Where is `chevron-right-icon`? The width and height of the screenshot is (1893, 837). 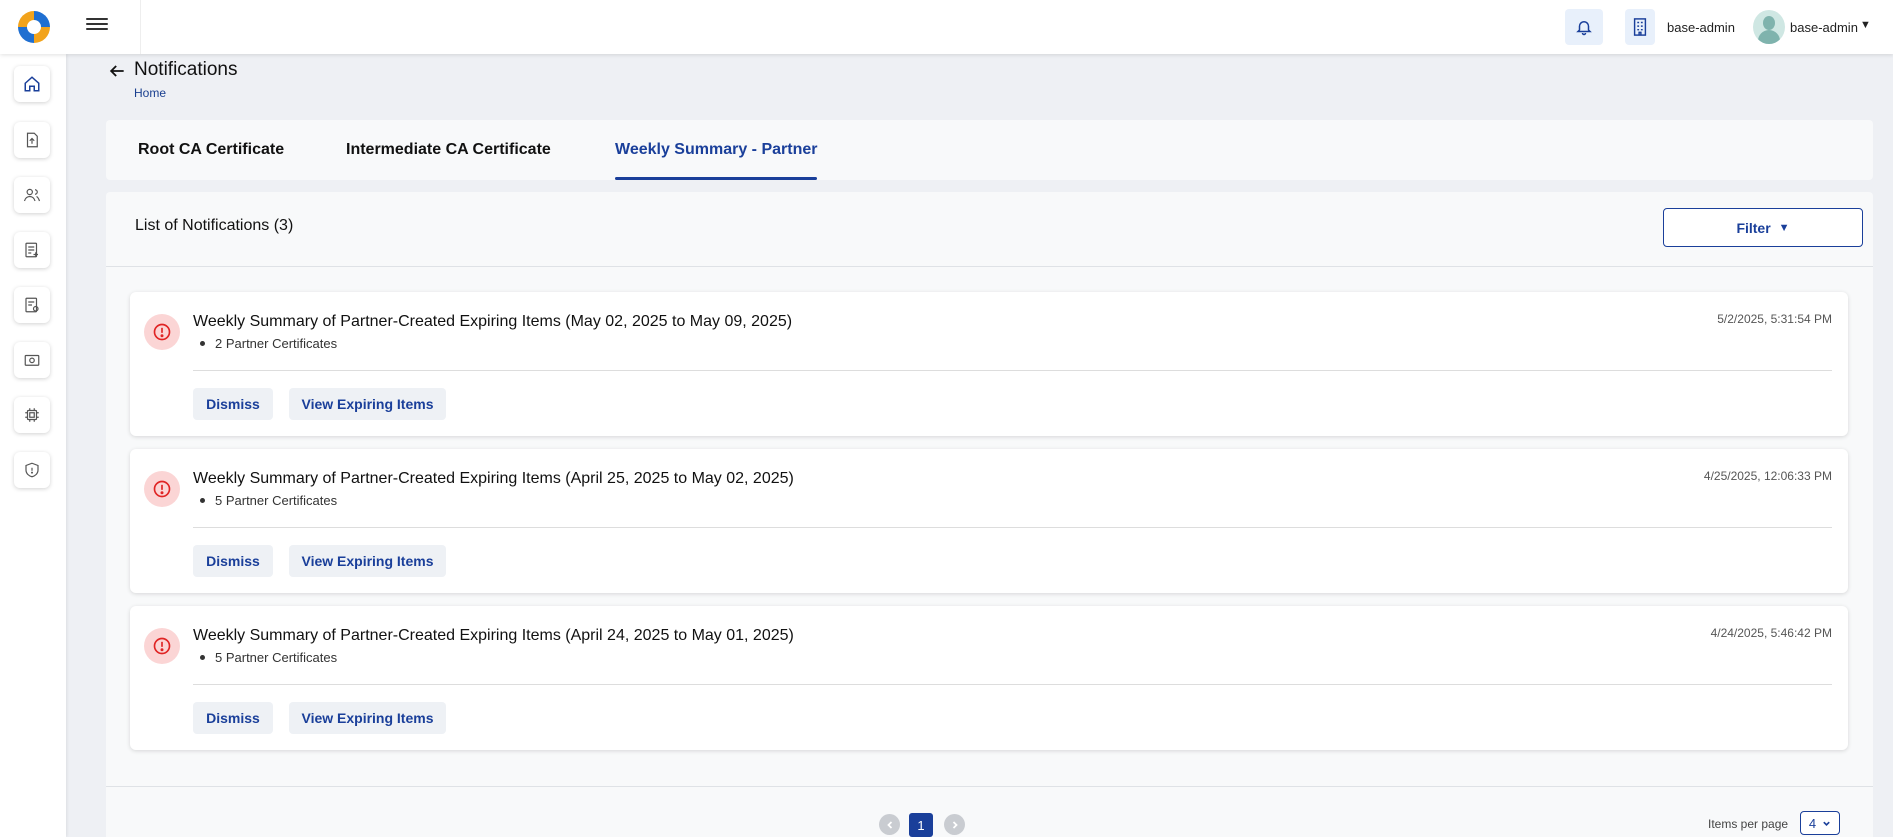
chevron-right-icon is located at coordinates (955, 824).